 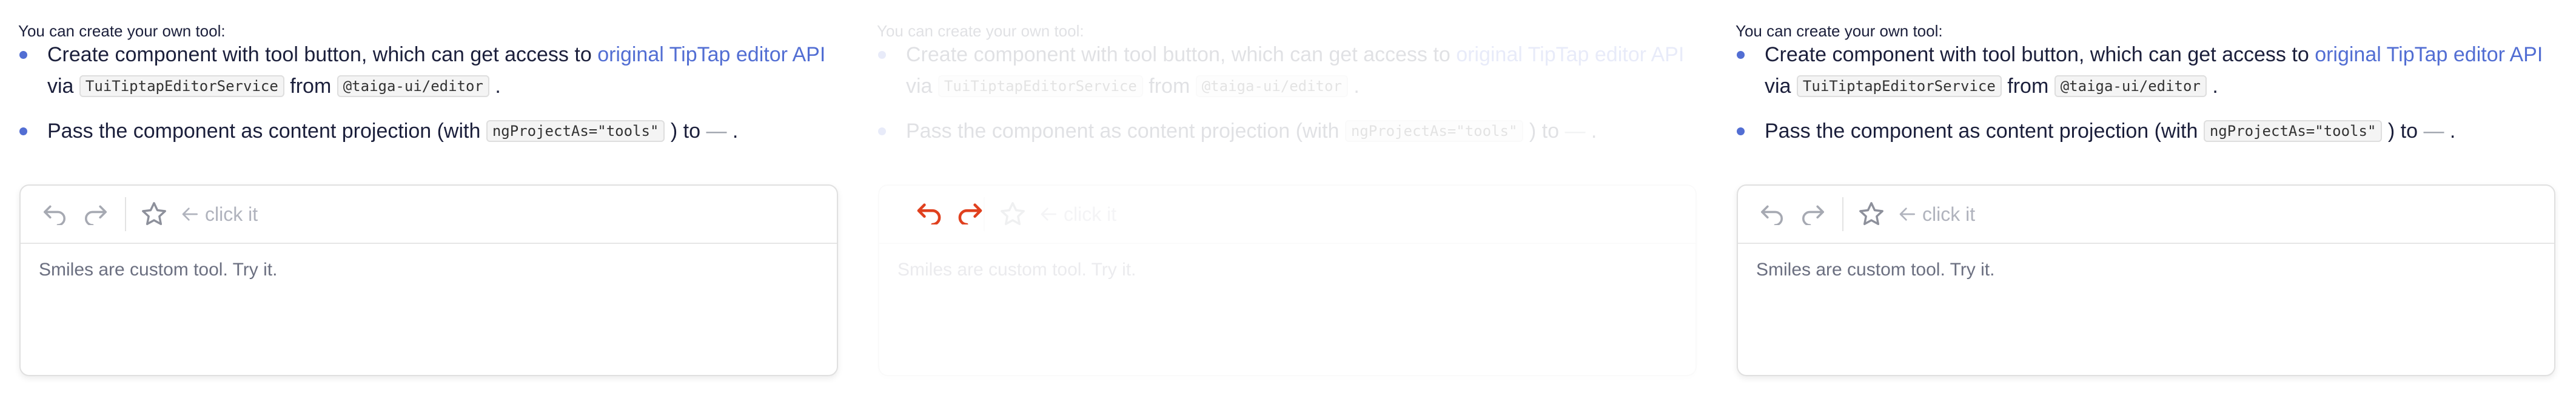 I want to click on active-history-buttons, so click(x=946, y=212).